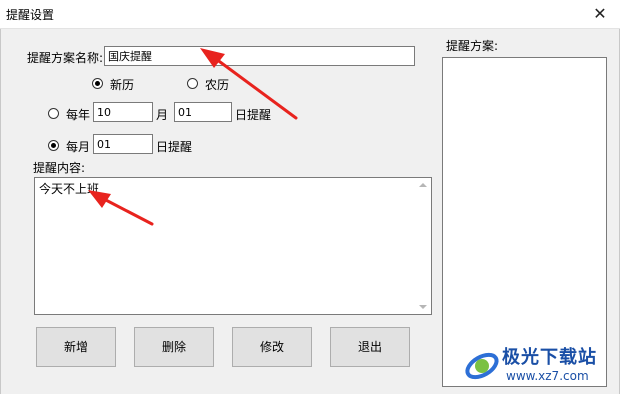 The image size is (620, 394). I want to click on content-scrollbar, so click(423, 246).